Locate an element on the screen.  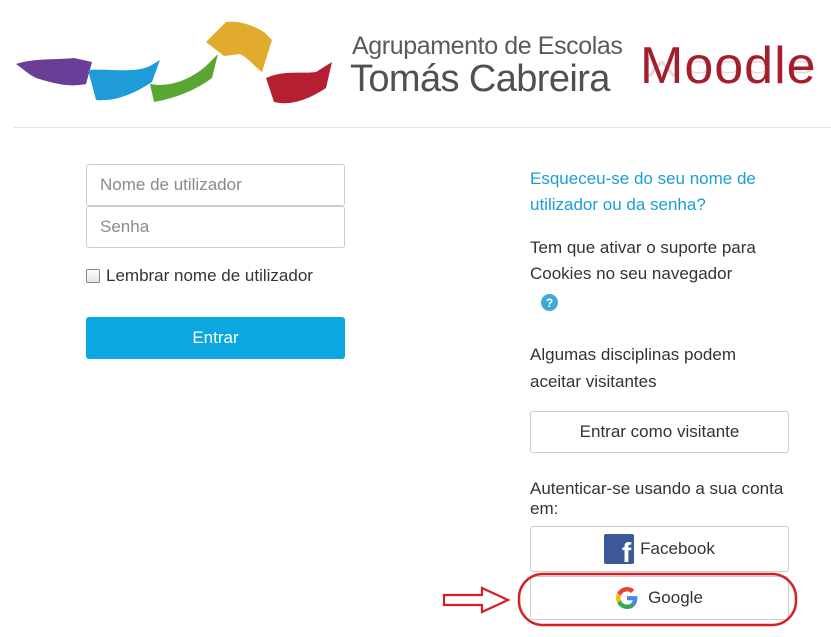
header-divider is located at coordinates (422, 127).